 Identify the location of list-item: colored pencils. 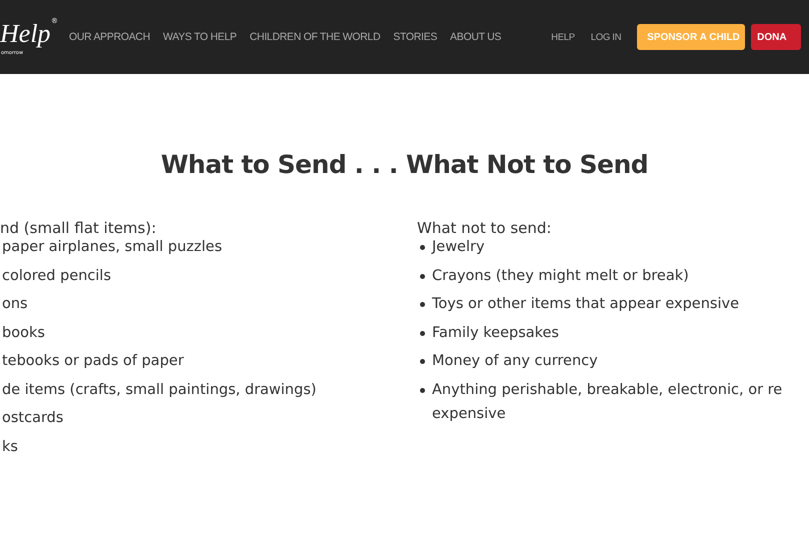
(56, 276).